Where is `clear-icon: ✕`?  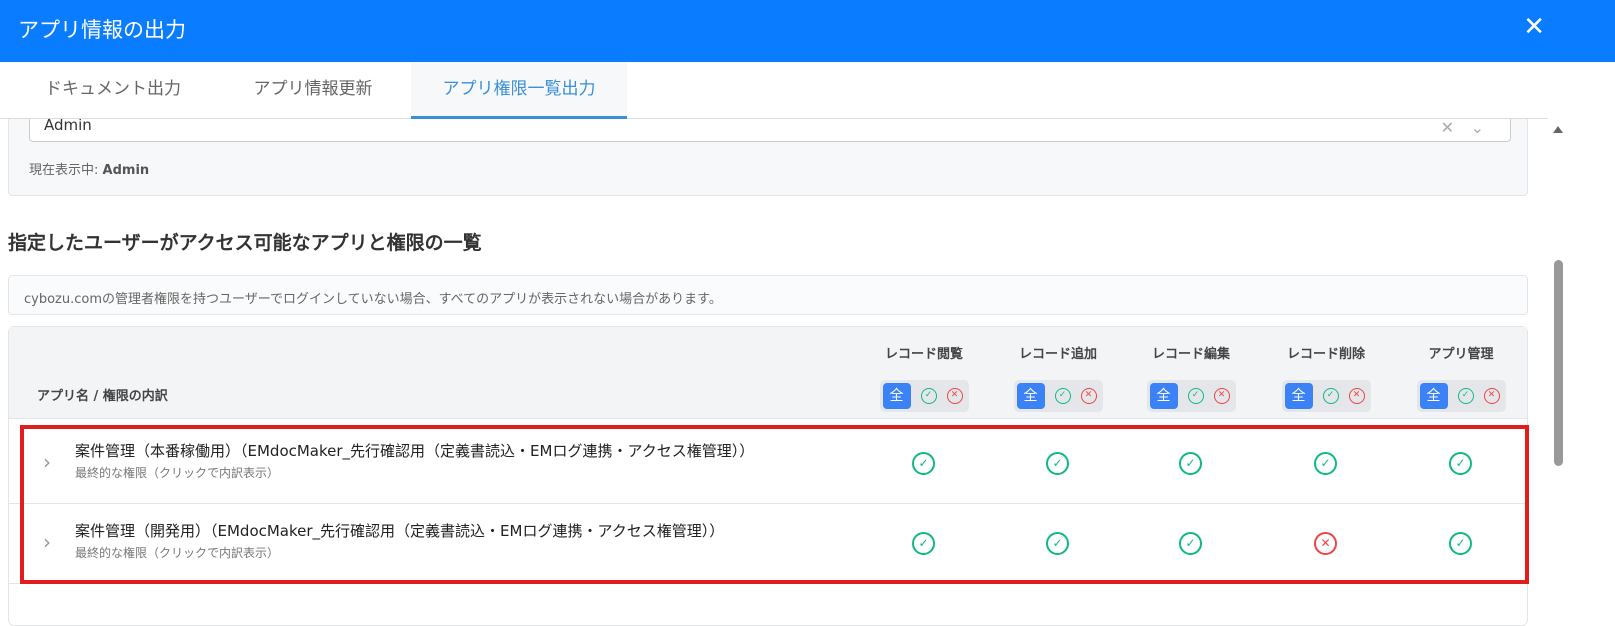 clear-icon: ✕ is located at coordinates (1447, 127).